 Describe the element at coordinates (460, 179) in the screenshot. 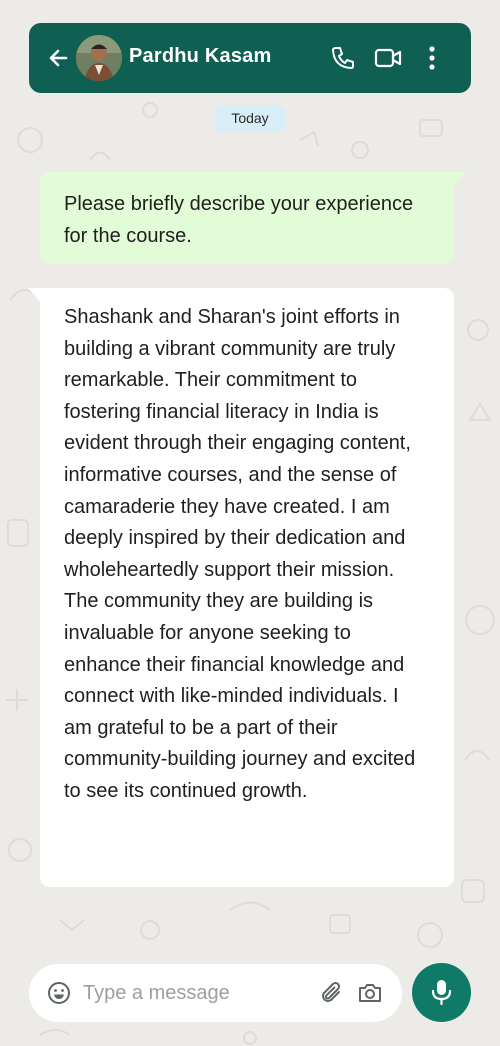

I see `outgoing-bubble-tail` at that location.